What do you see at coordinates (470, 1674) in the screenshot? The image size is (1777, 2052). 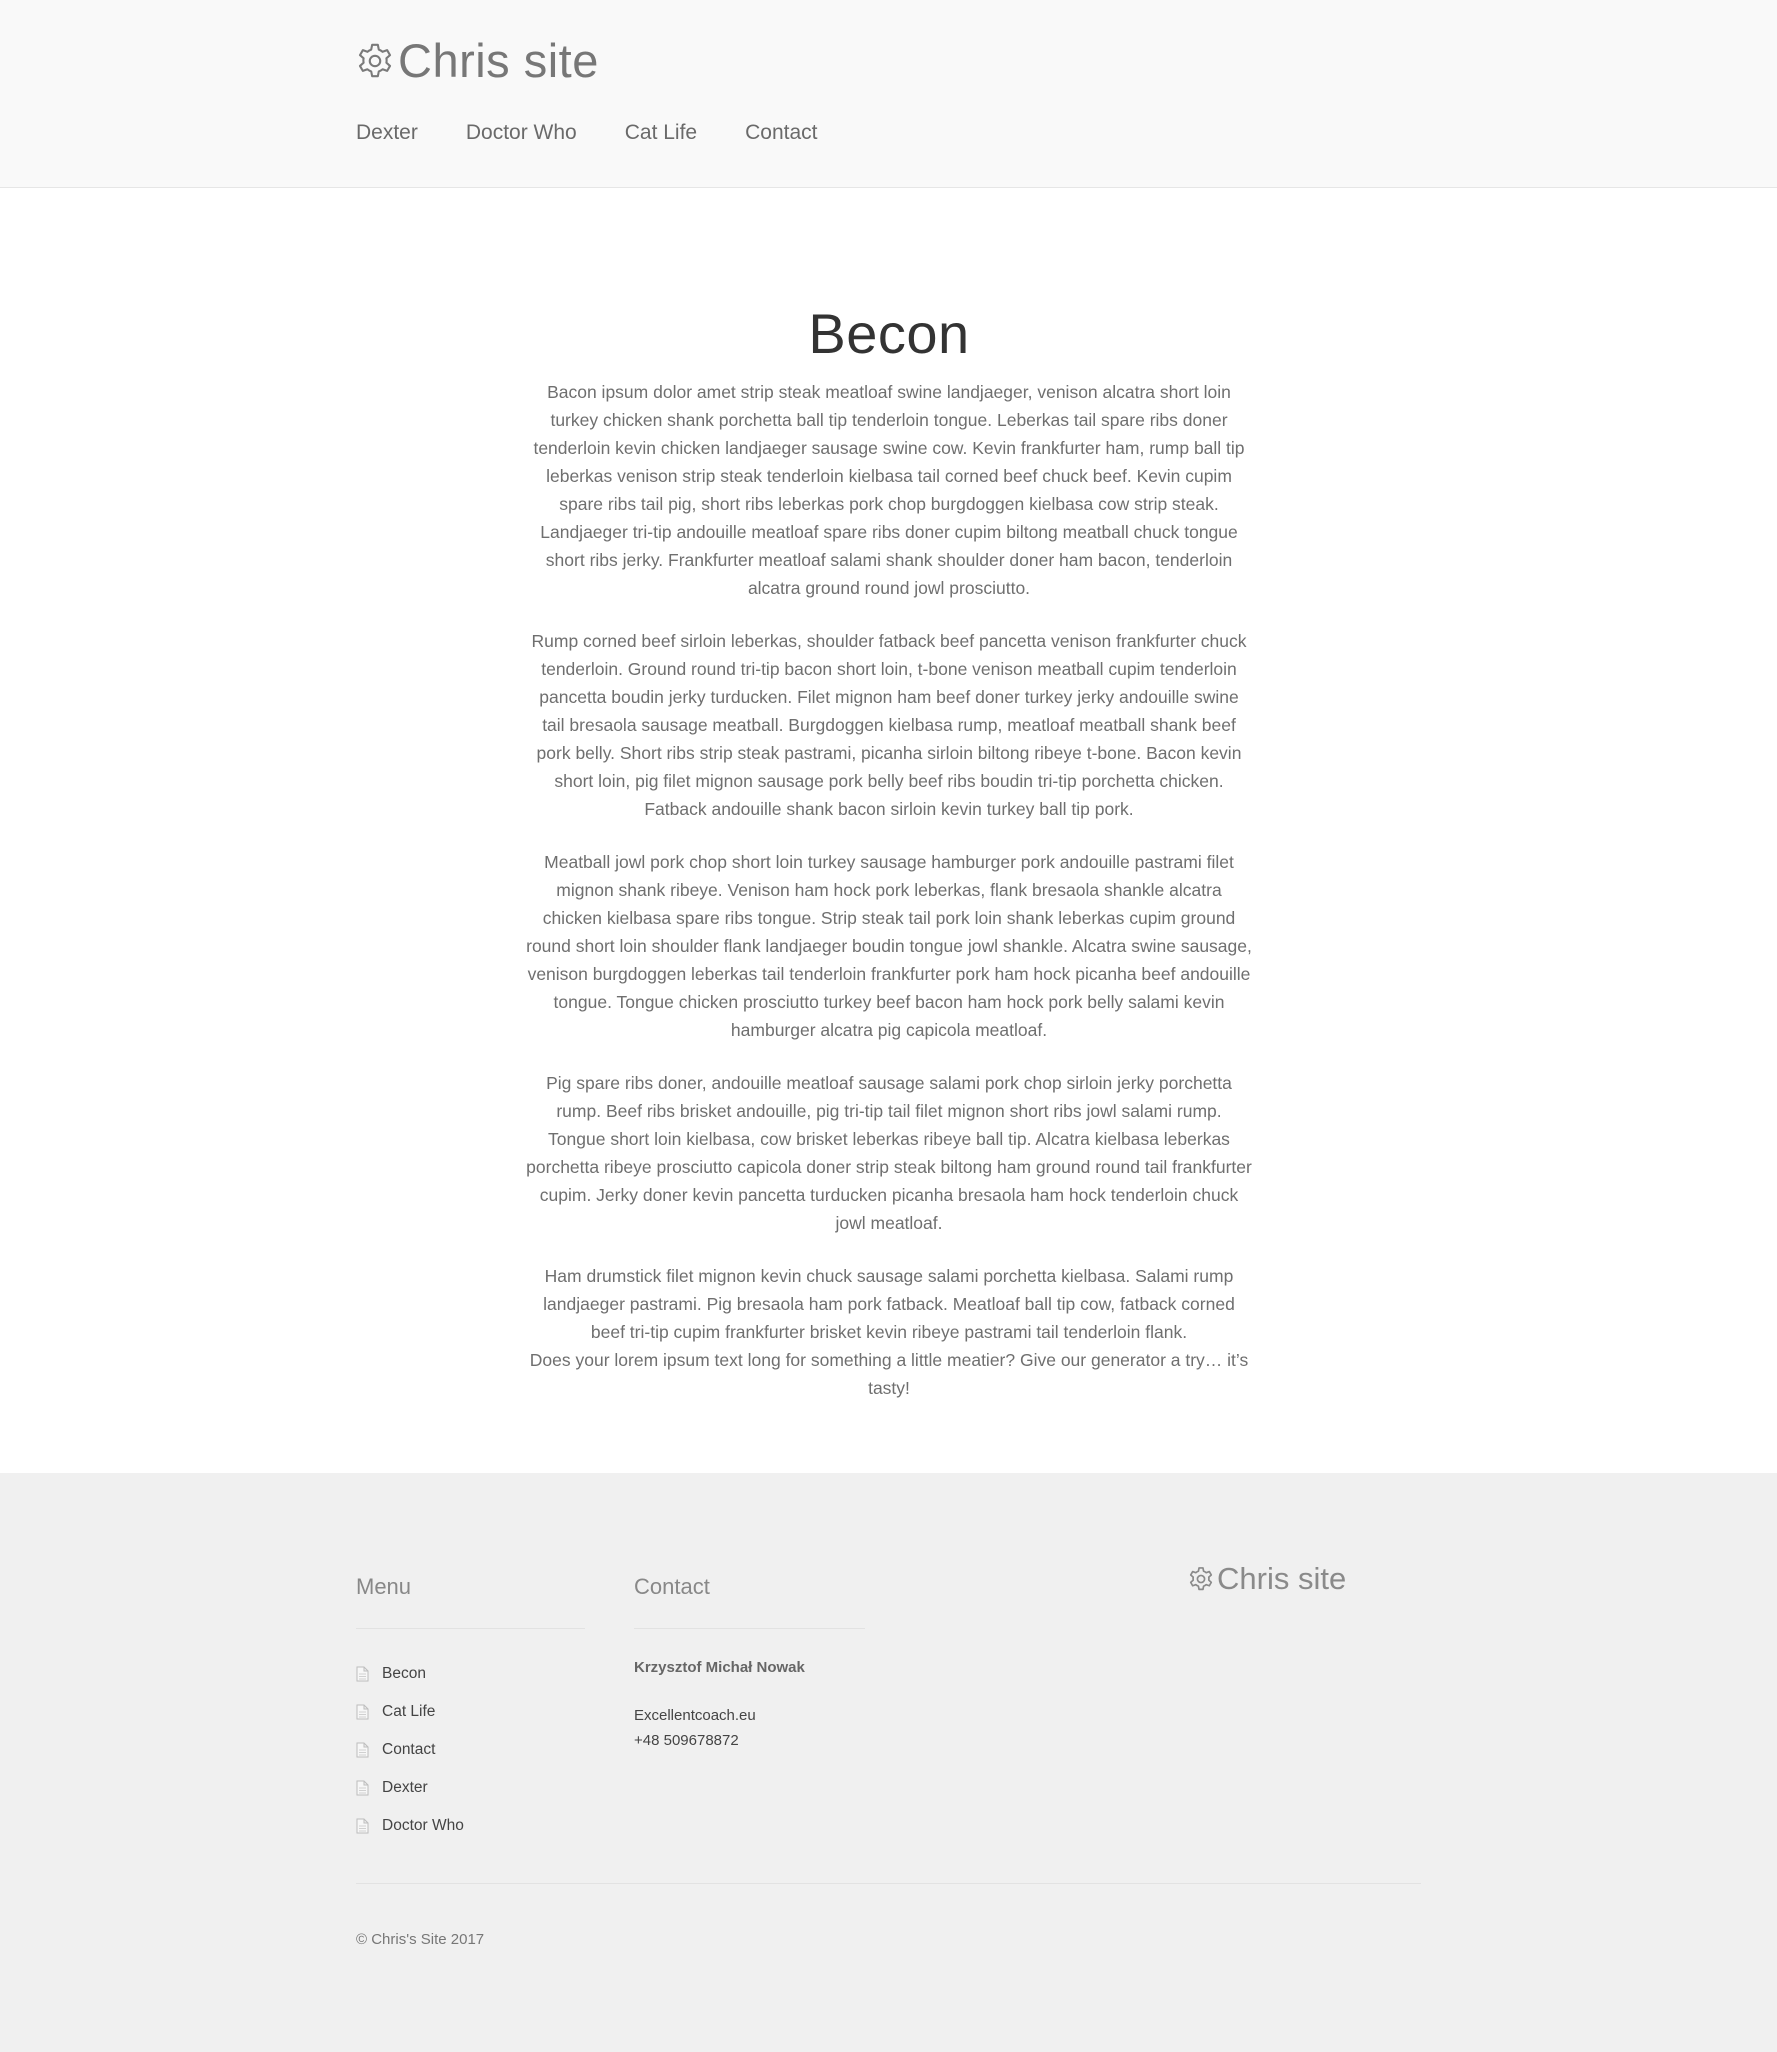 I see `footer-menu-item-becon: Becon` at bounding box center [470, 1674].